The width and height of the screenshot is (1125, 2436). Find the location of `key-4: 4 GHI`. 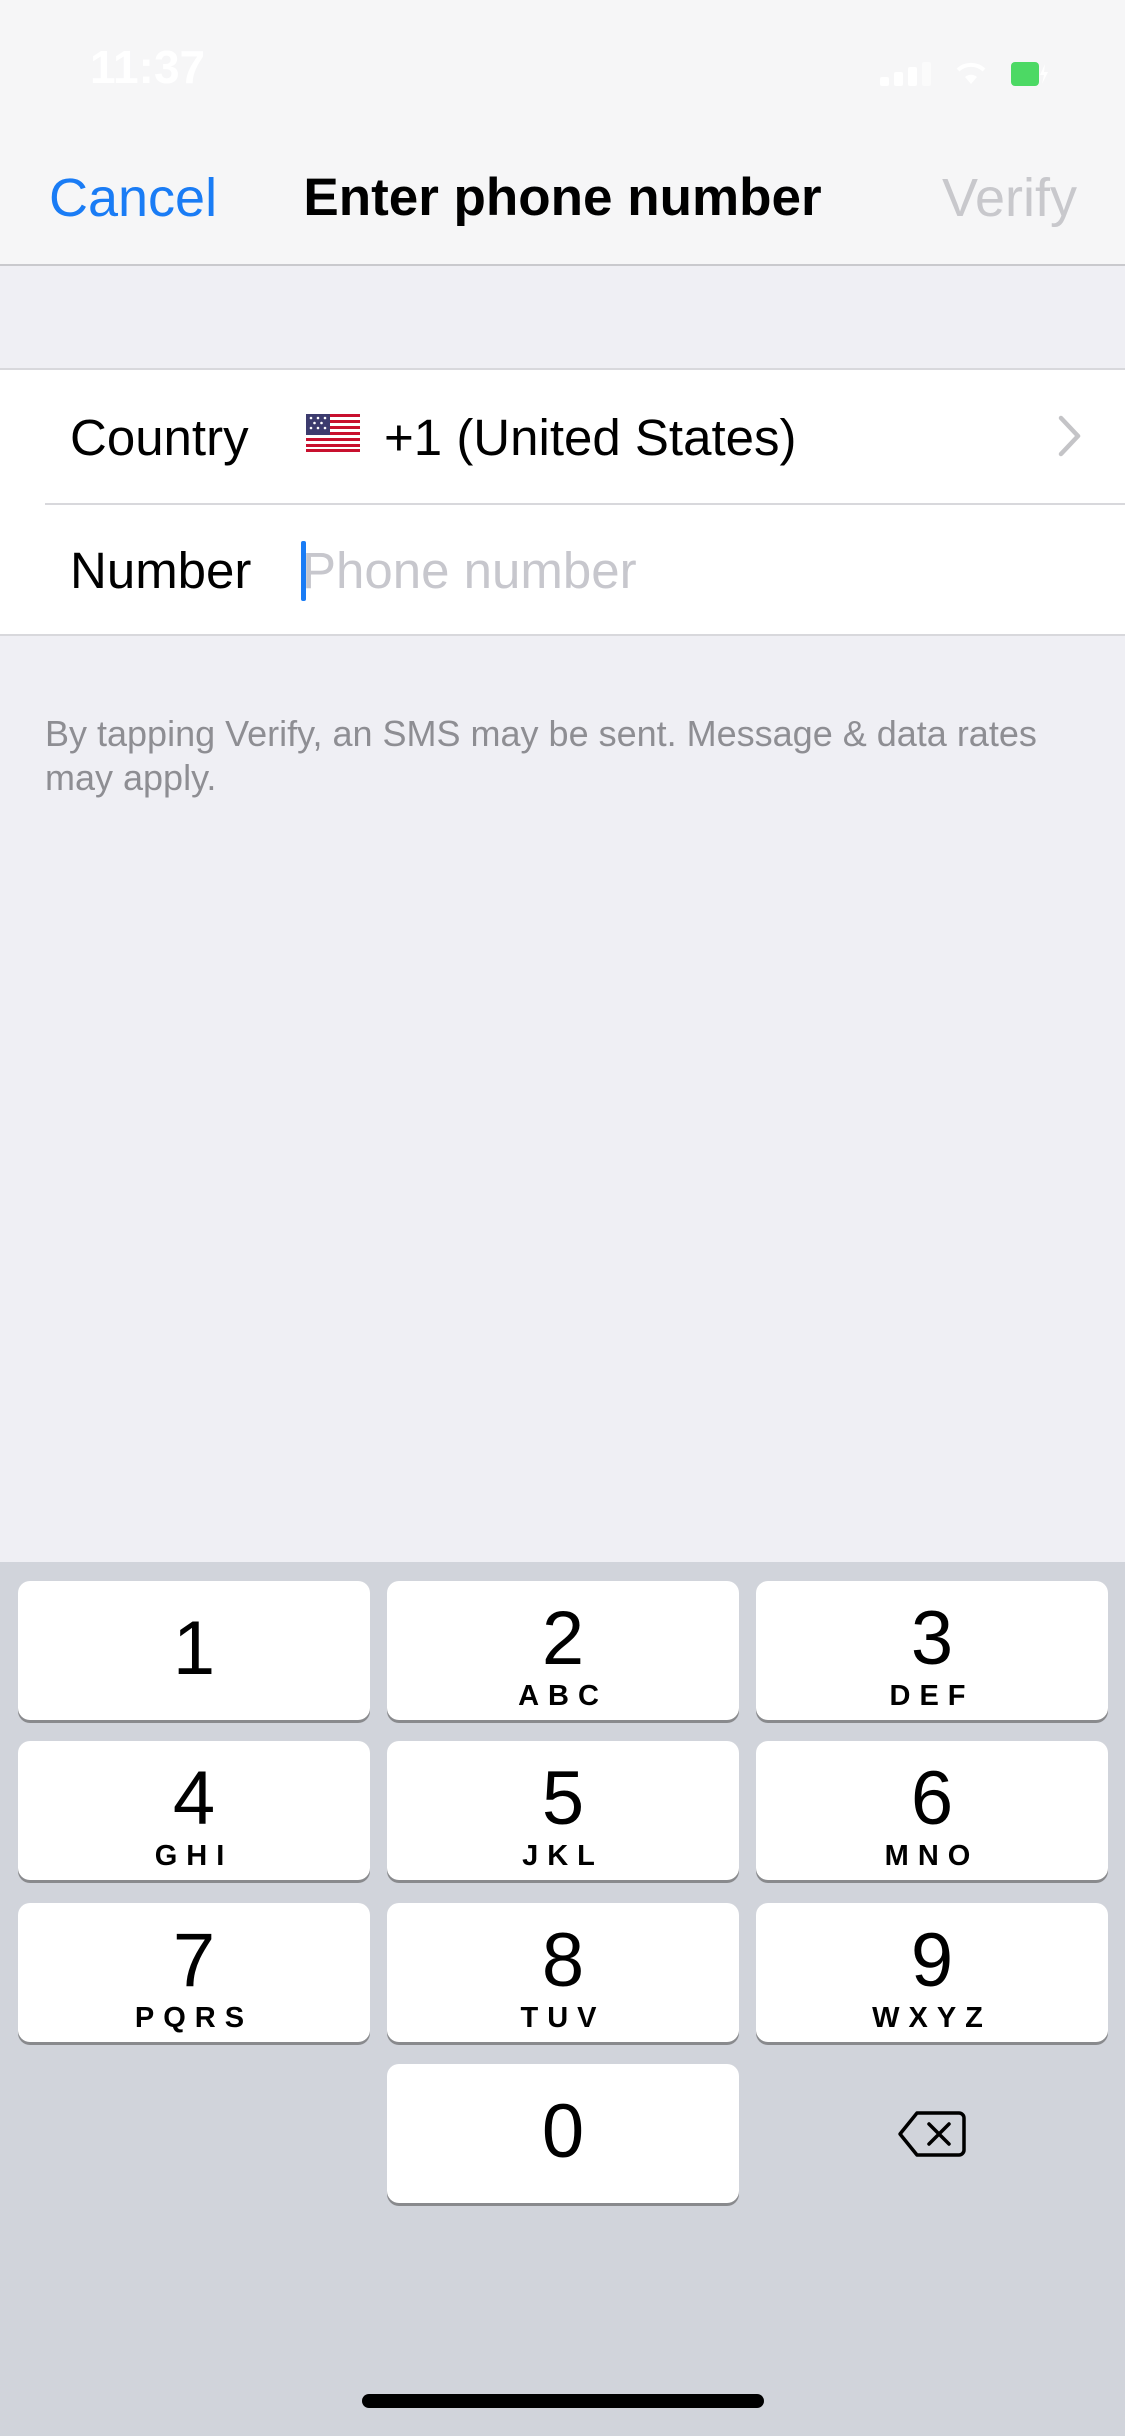

key-4: 4 GHI is located at coordinates (194, 1810).